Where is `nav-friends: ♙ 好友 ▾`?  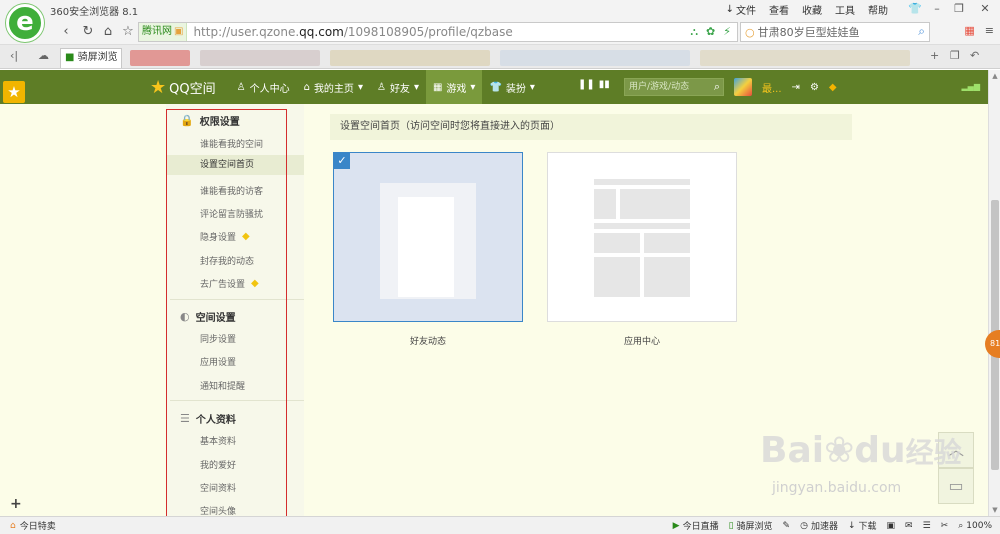 nav-friends: ♙ 好友 ▾ is located at coordinates (398, 87).